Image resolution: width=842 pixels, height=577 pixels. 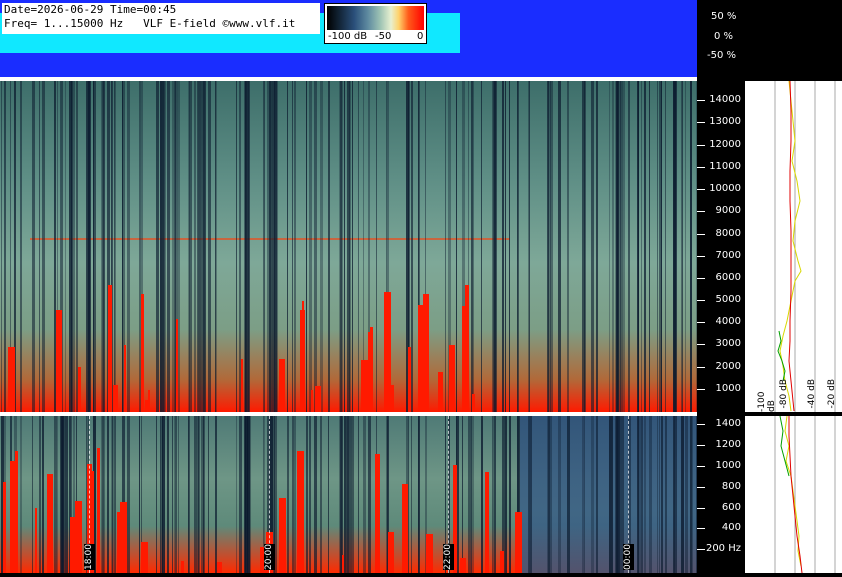 I want to click on waveform-scale-panel: 50 % 0 % -50 %, so click(x=769, y=40).